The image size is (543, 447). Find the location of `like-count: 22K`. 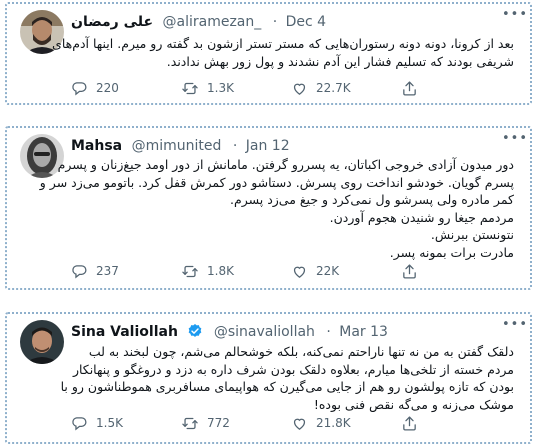

like-count: 22K is located at coordinates (328, 271).